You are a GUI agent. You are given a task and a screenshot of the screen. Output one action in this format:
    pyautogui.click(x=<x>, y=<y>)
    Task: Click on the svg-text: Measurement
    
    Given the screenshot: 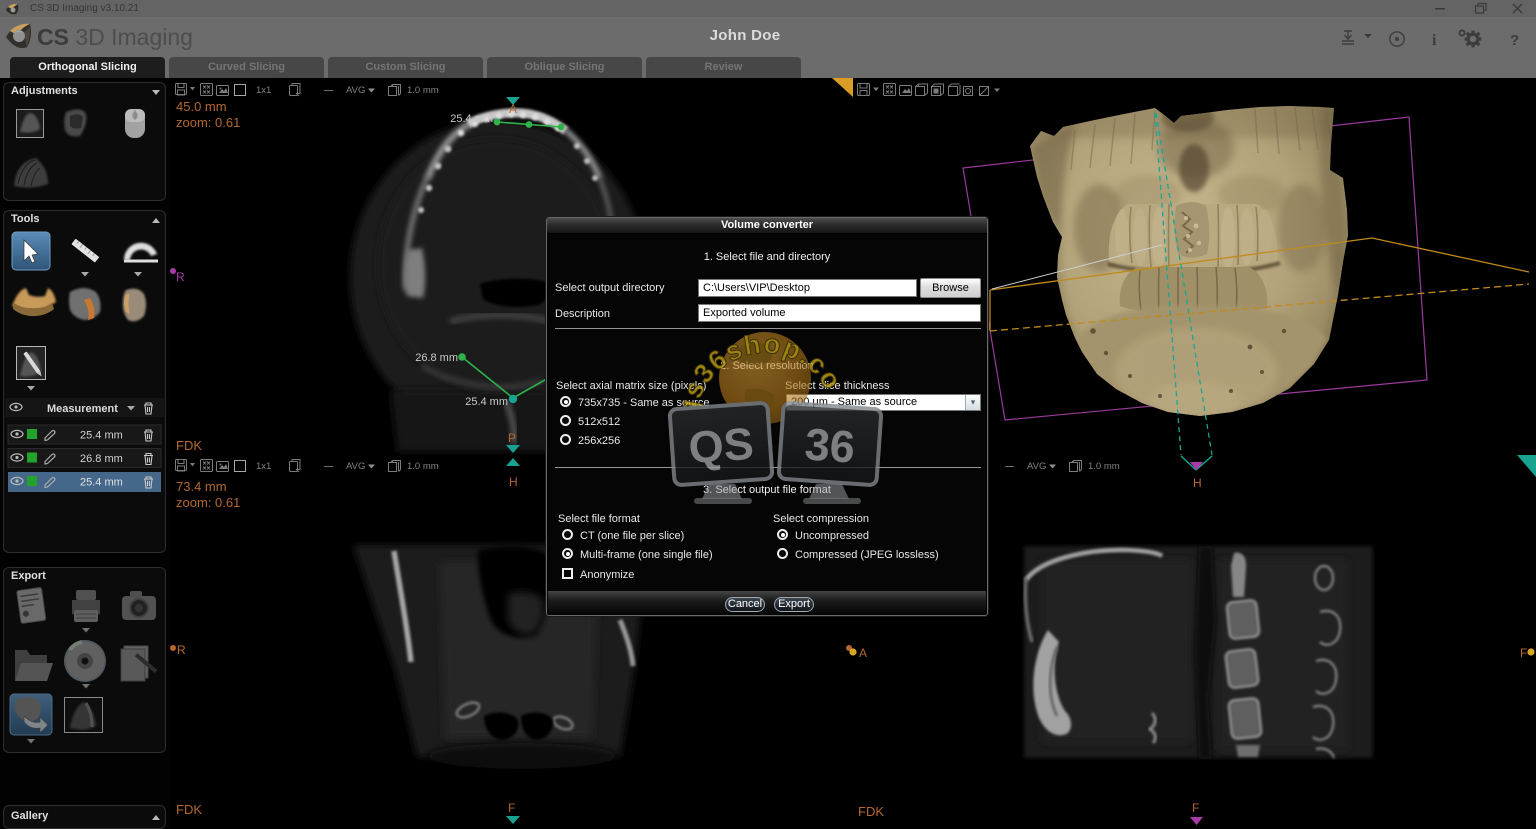 What is the action you would take?
    pyautogui.click(x=82, y=409)
    